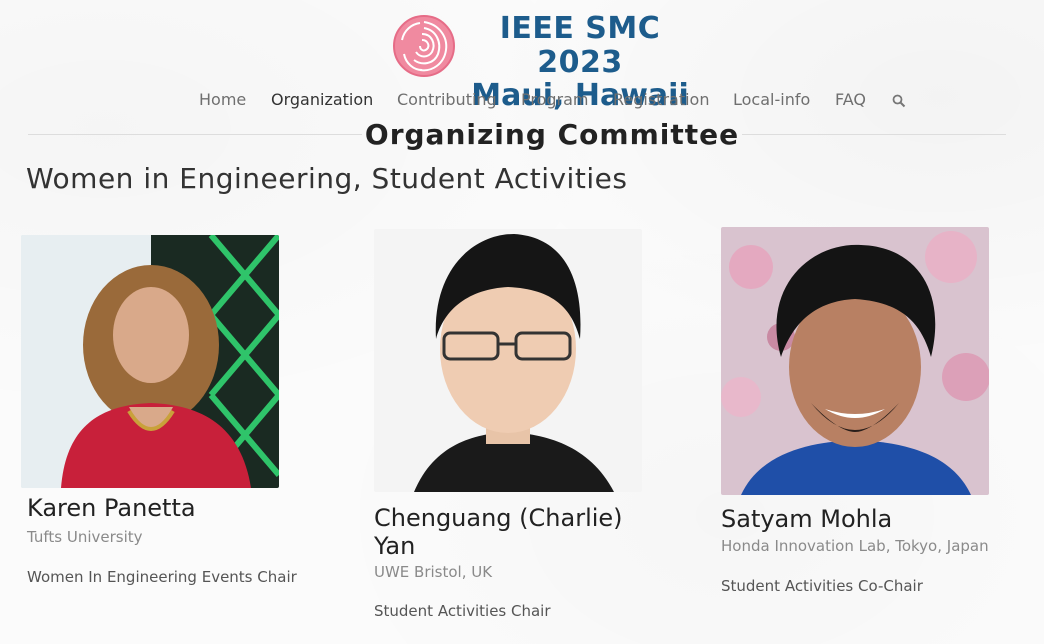 This screenshot has width=1044, height=644. I want to click on nav-item-organization: Organization, so click(322, 99).